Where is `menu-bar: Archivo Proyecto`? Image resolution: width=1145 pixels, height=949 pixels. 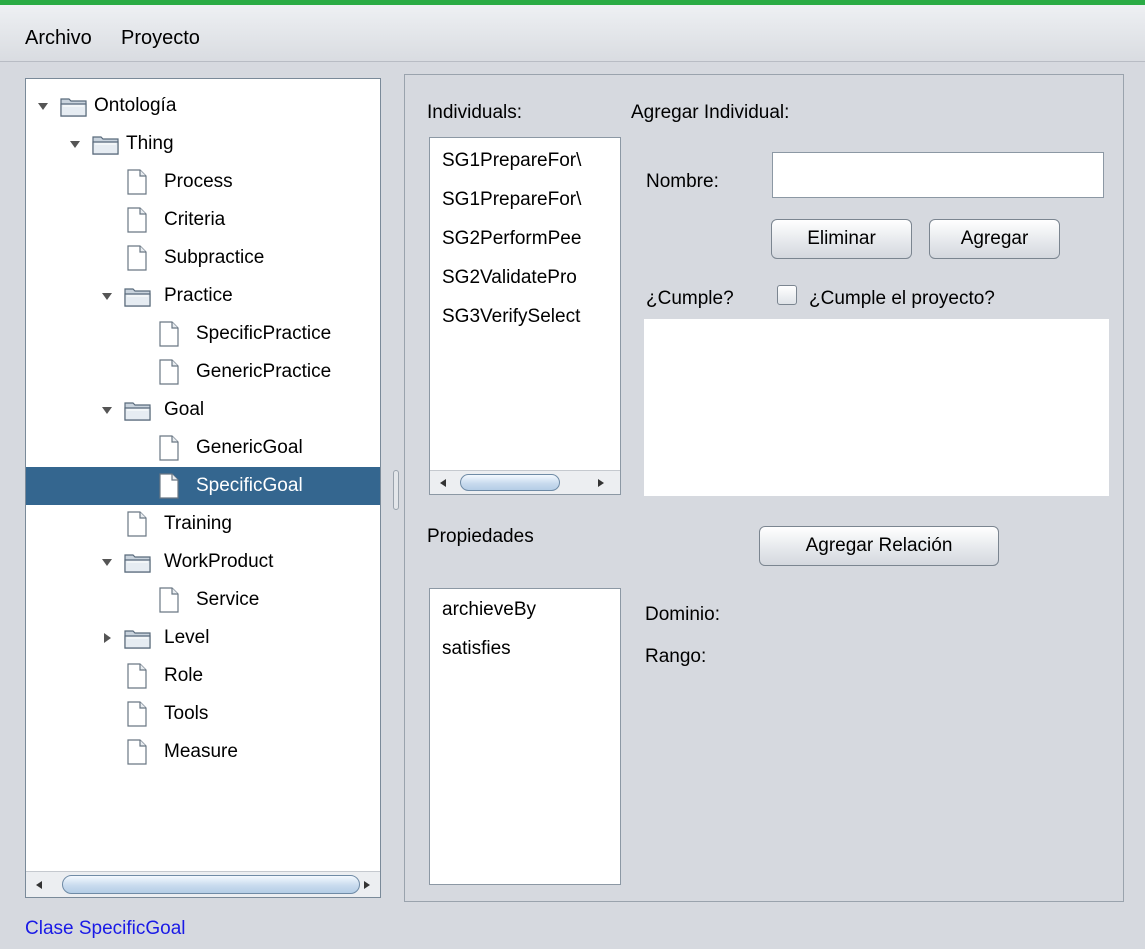
menu-bar: Archivo Proyecto is located at coordinates (572, 33).